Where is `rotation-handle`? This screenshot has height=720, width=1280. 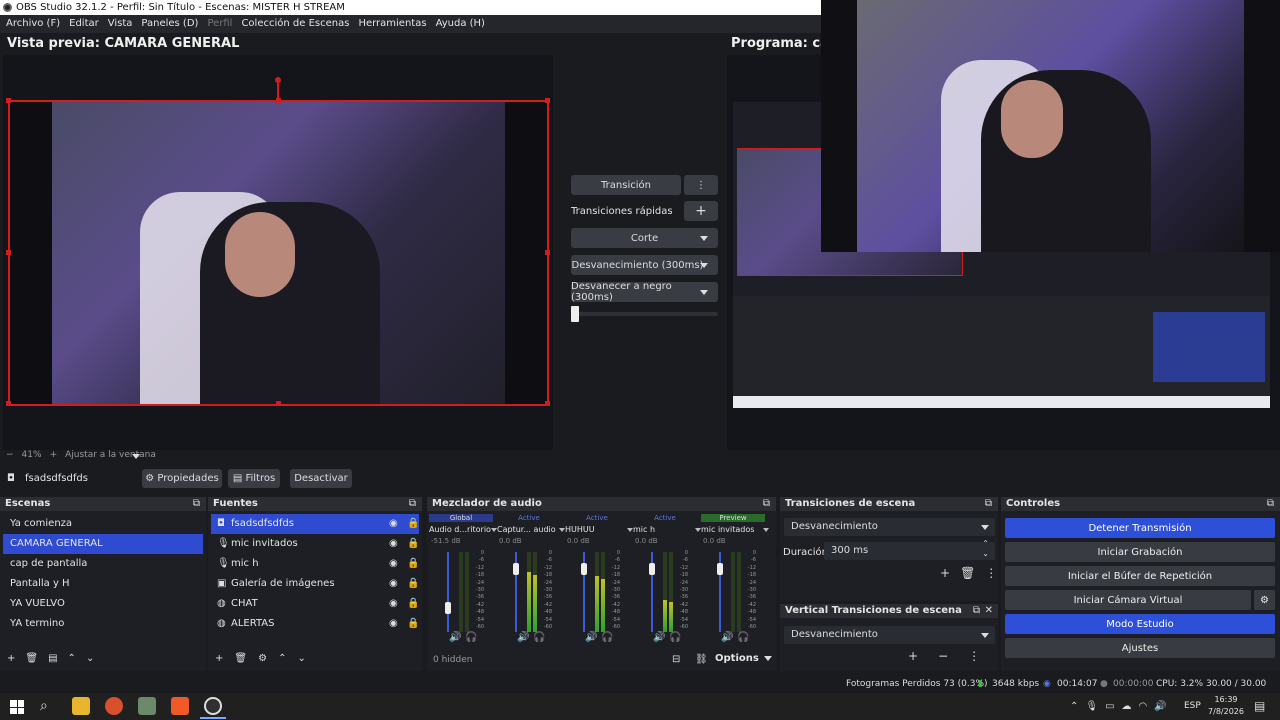
rotation-handle is located at coordinates (278, 80).